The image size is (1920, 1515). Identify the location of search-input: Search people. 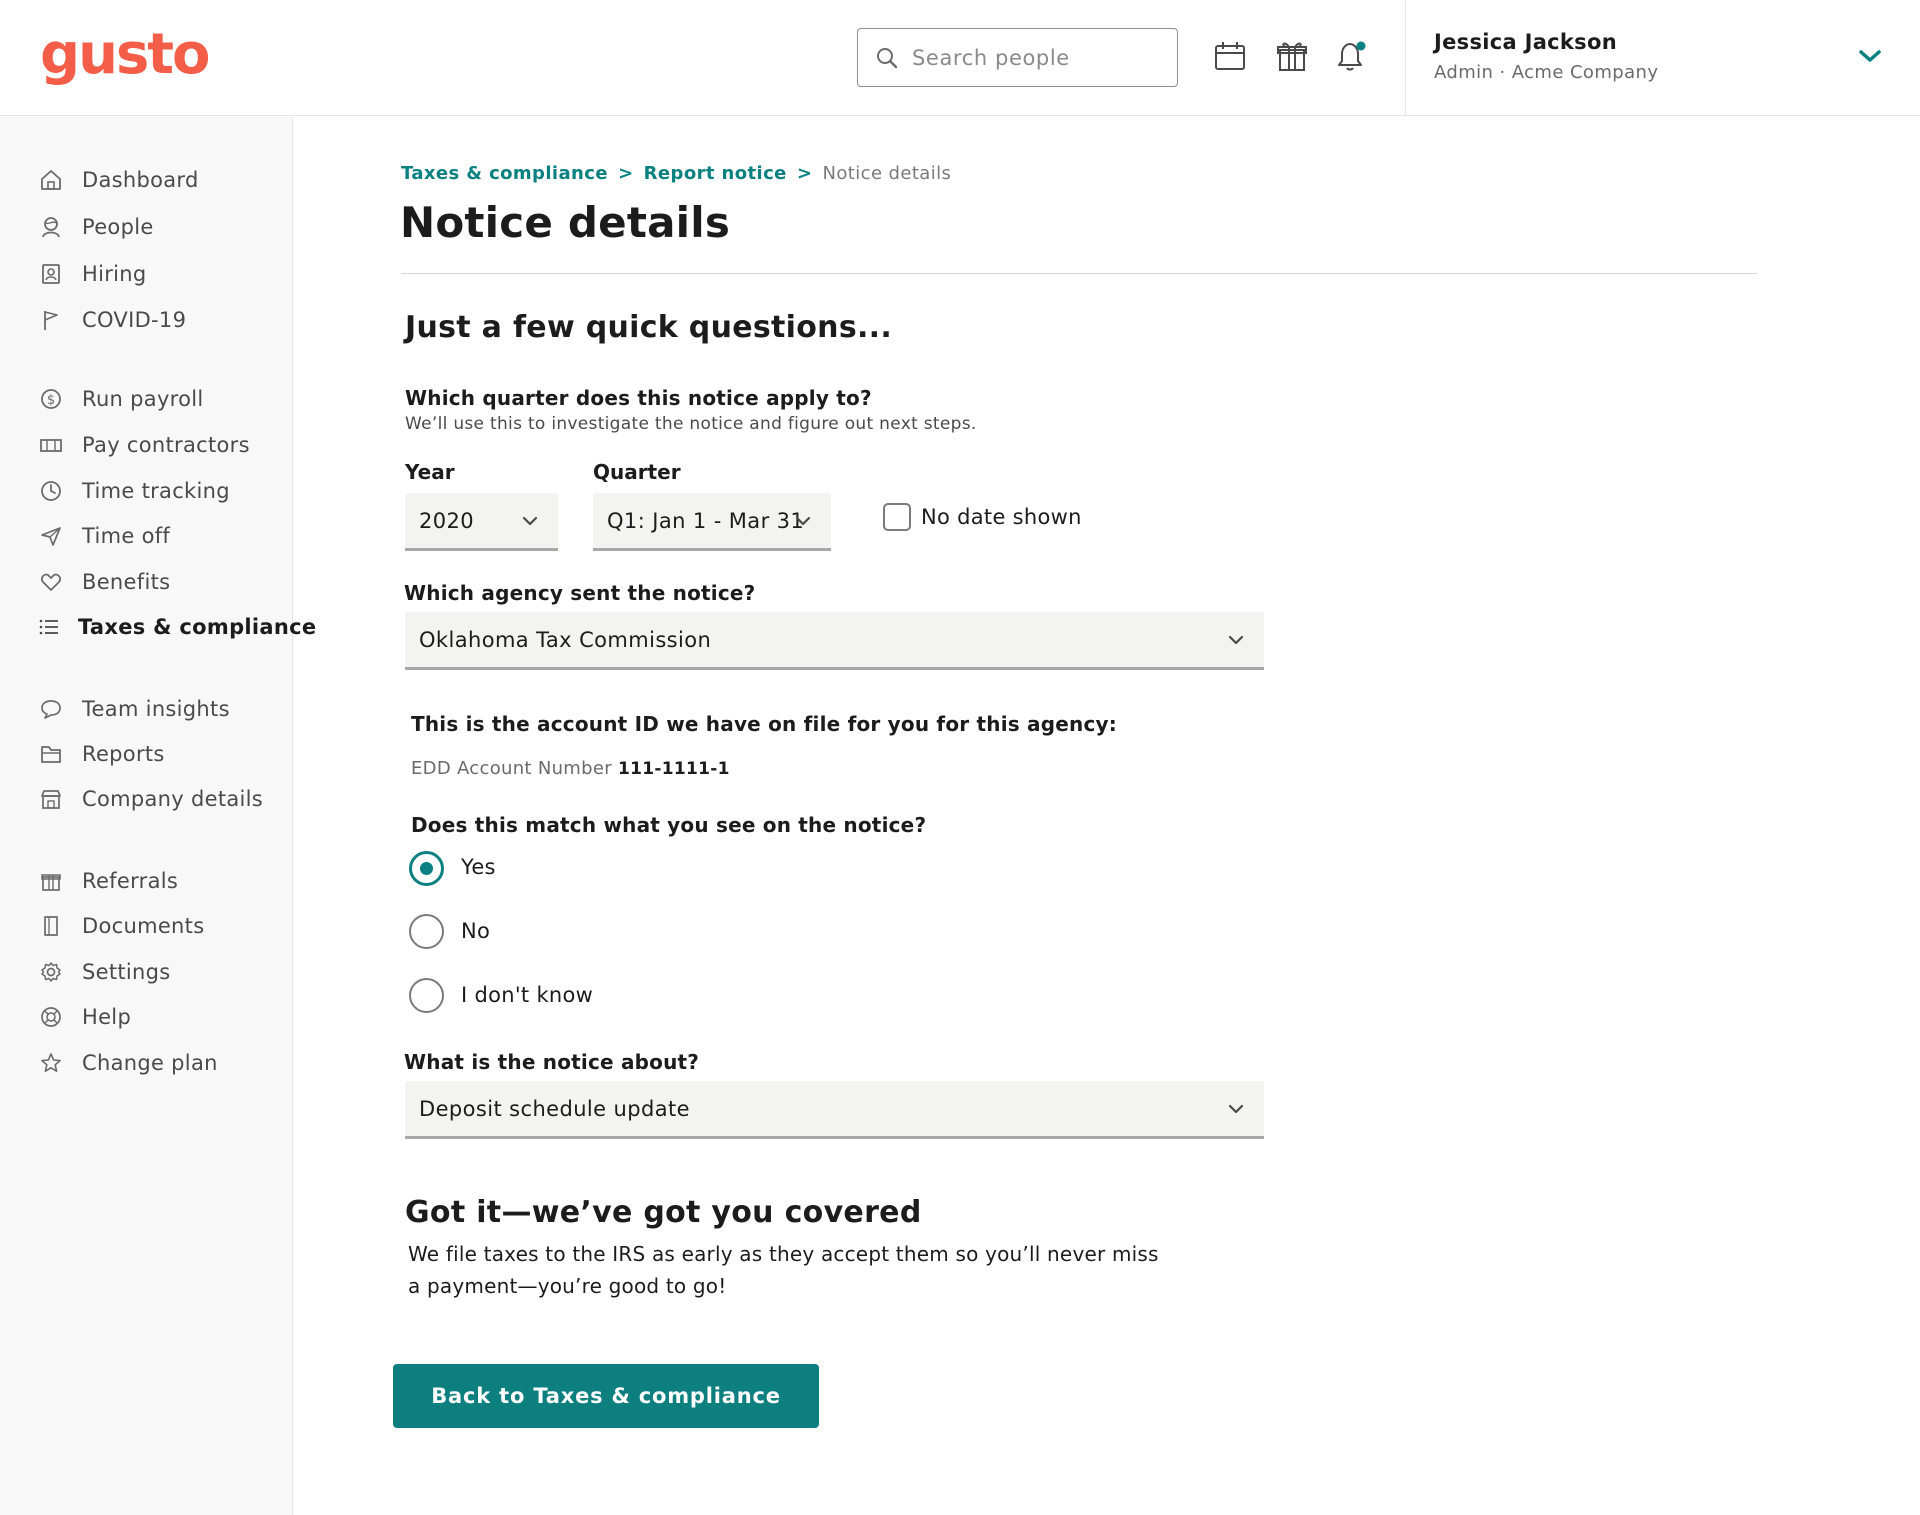
(1017, 57).